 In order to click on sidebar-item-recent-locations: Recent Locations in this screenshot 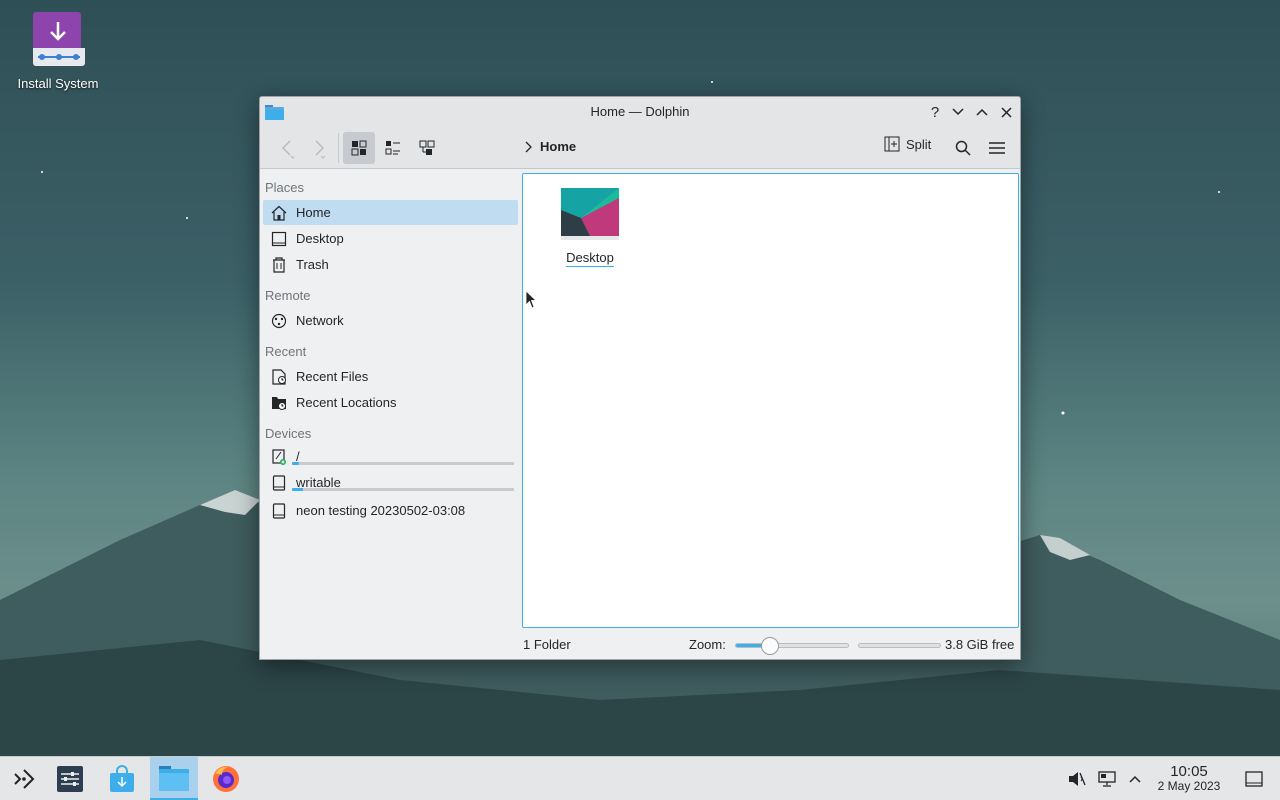, I will do `click(390, 402)`.